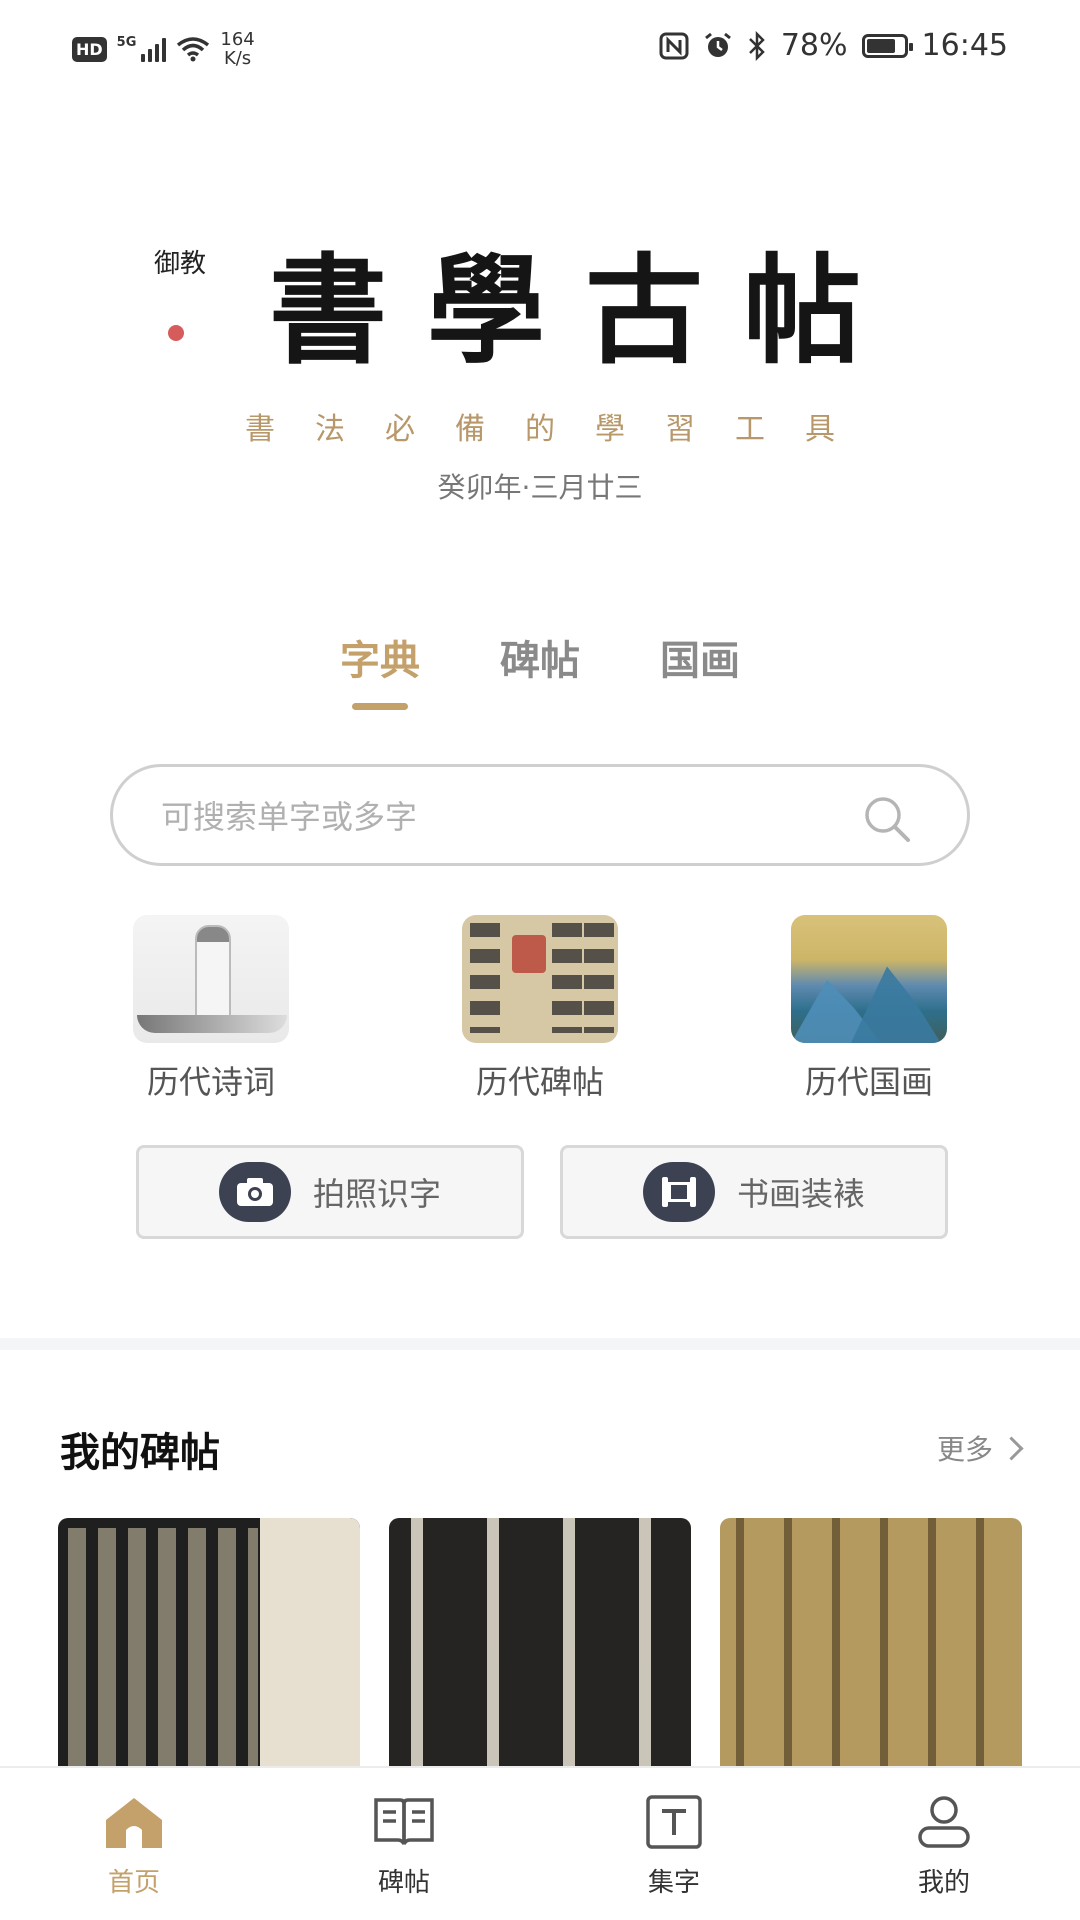 The image size is (1080, 1920). What do you see at coordinates (142, 49) in the screenshot?
I see `cellular-signal-icon: 5G` at bounding box center [142, 49].